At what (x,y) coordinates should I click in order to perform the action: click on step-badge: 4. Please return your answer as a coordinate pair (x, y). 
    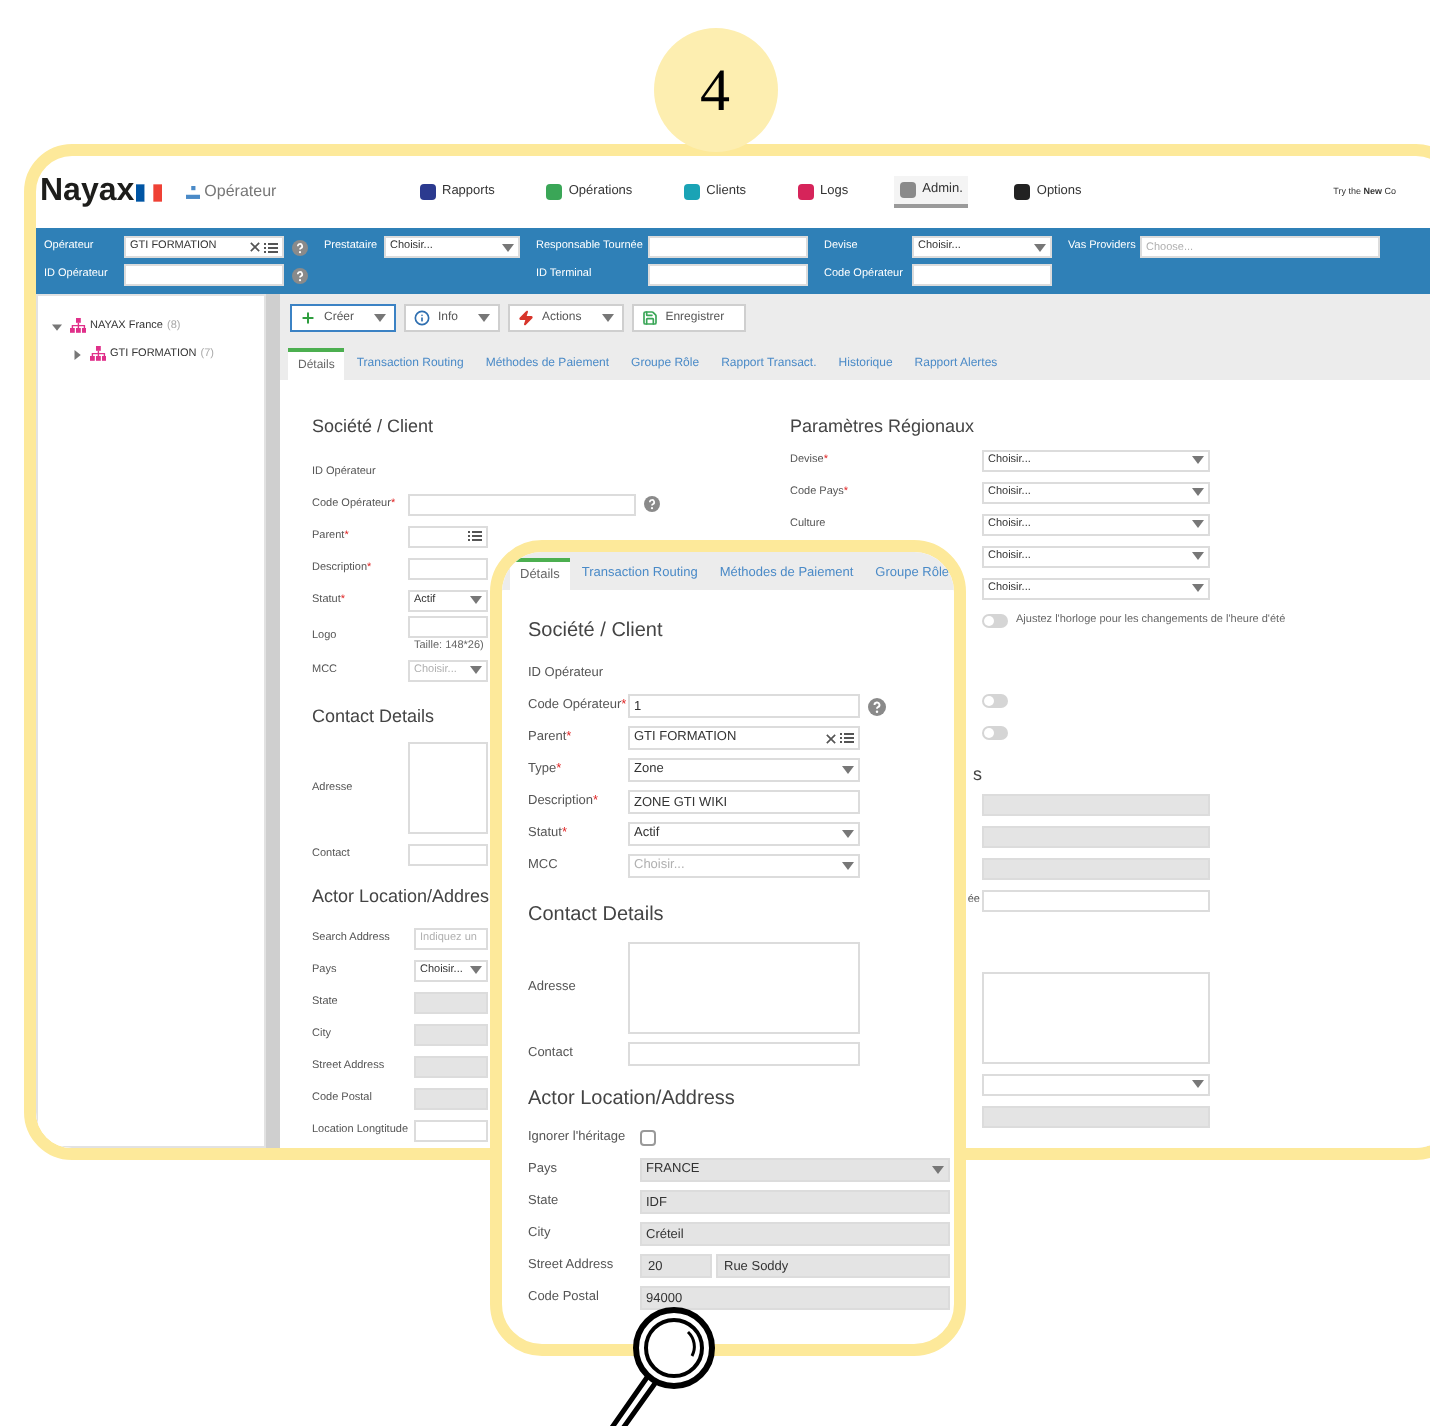
    Looking at the image, I should click on (715, 90).